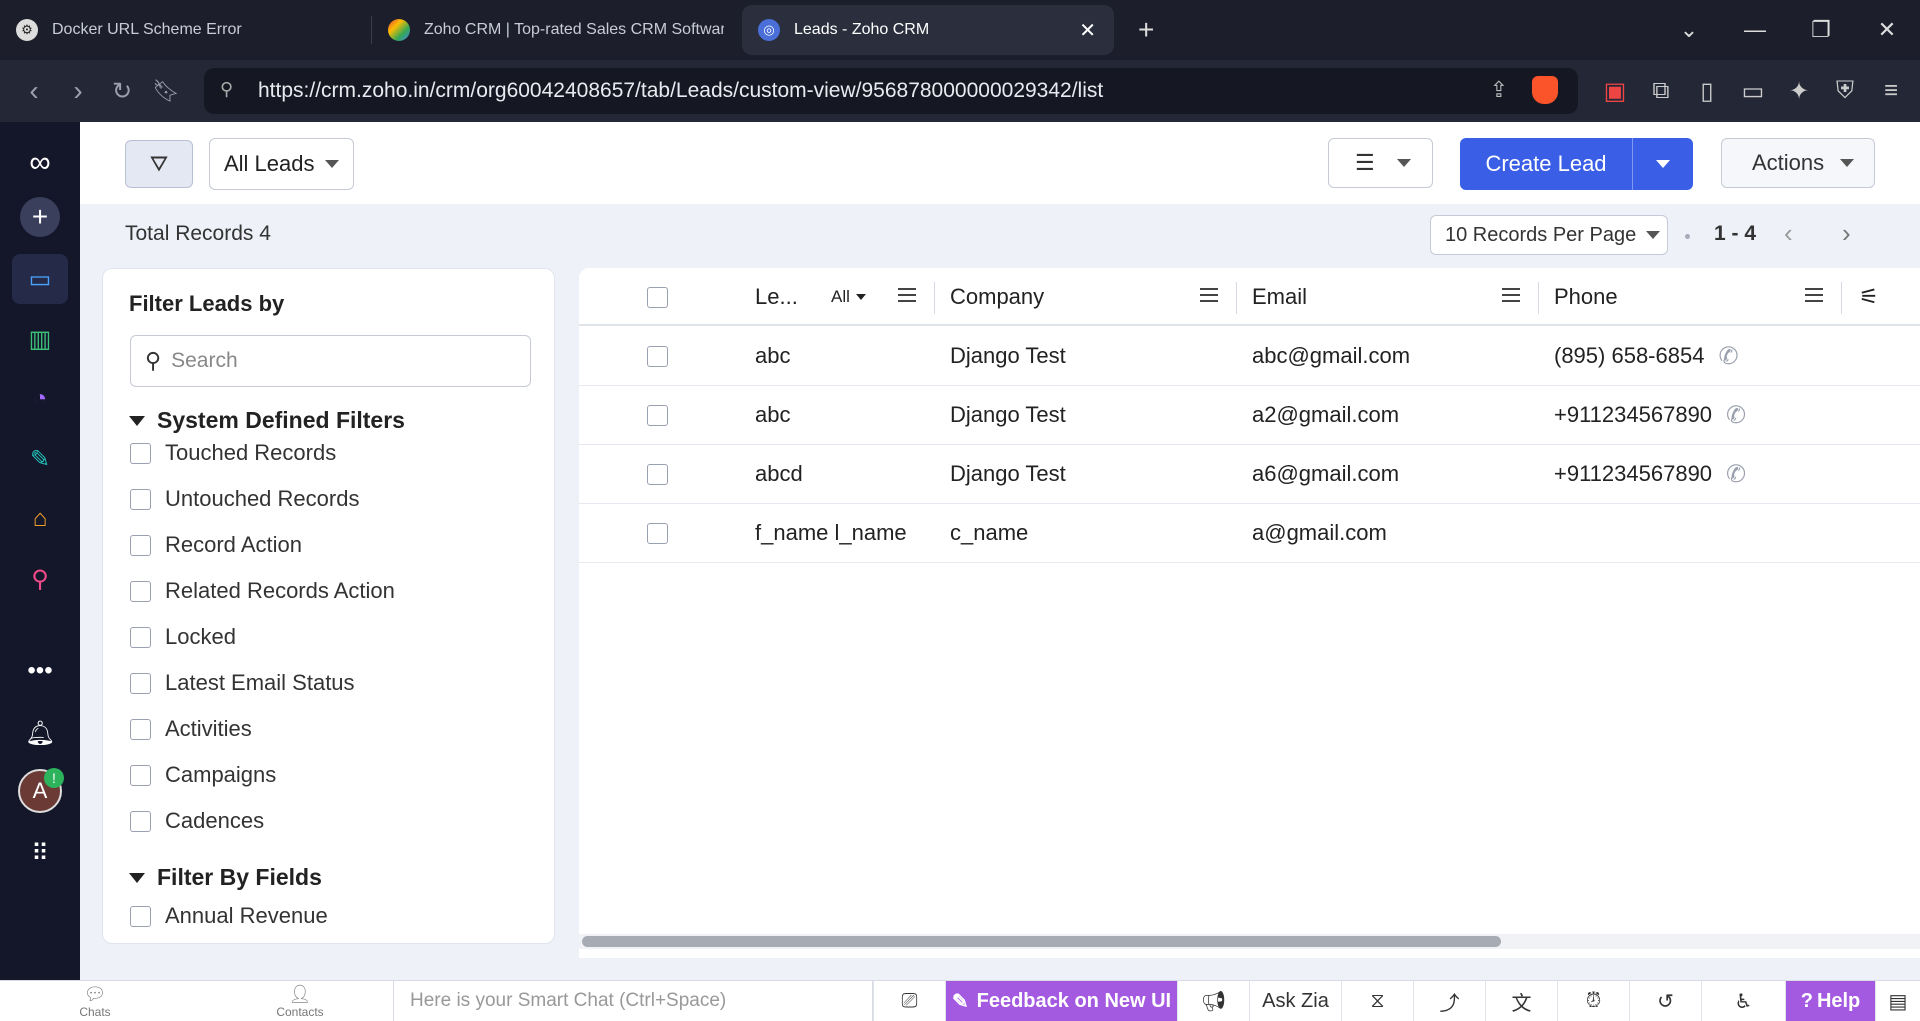  I want to click on leo-ai-icon: ✦, so click(1799, 91).